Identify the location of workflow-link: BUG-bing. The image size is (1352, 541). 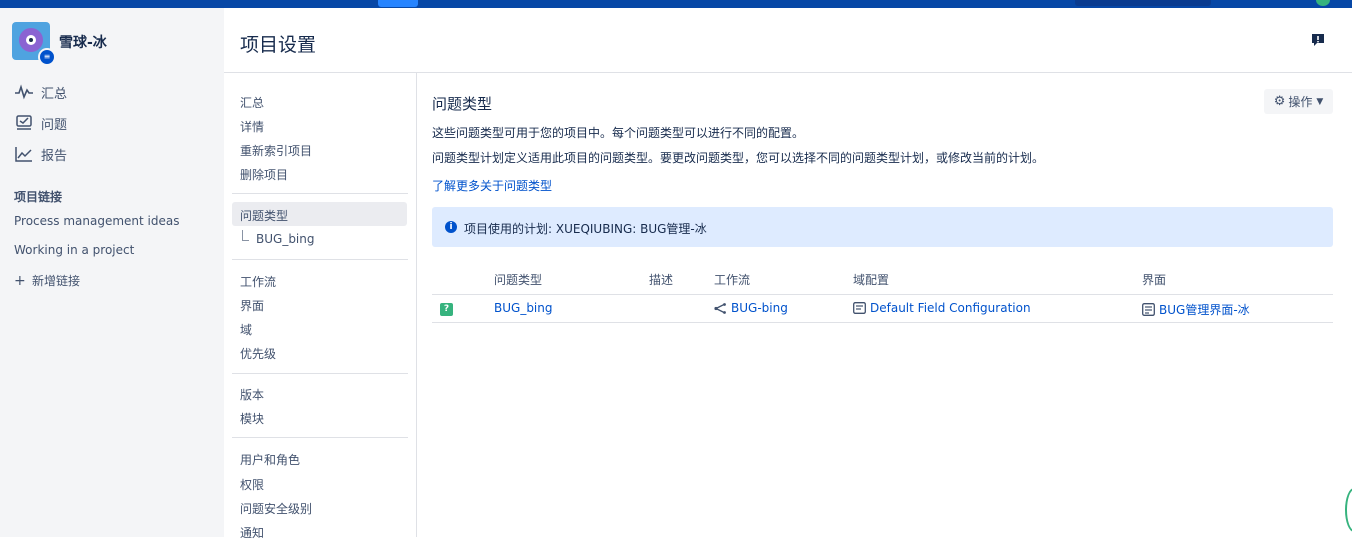
(751, 308).